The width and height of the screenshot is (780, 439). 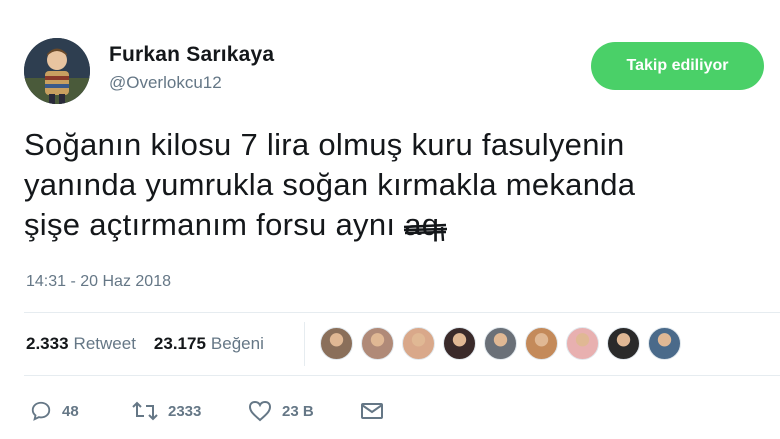 I want to click on retweets-label: Retweet, so click(x=105, y=344).